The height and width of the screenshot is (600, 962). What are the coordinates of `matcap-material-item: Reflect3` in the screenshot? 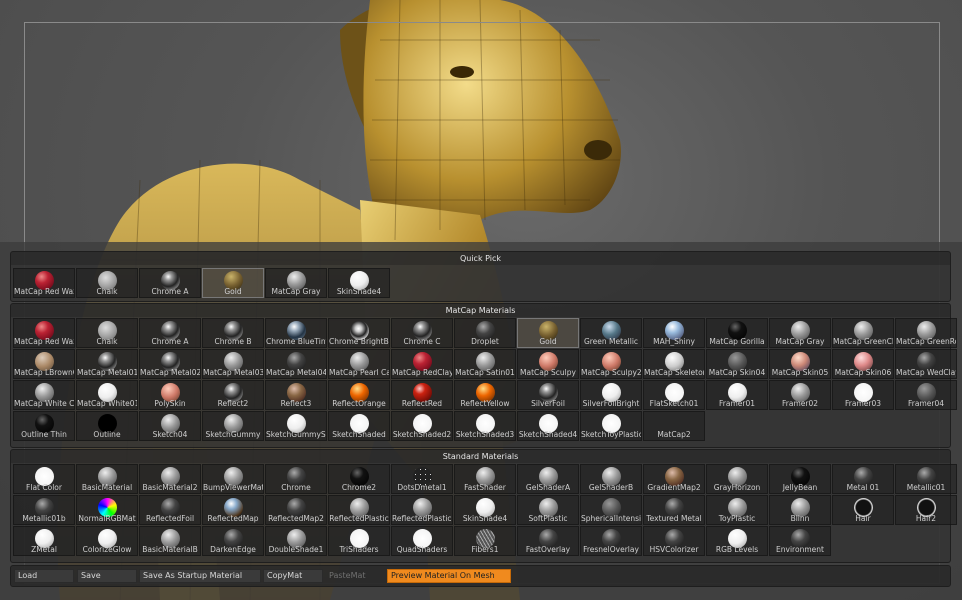 It's located at (296, 395).